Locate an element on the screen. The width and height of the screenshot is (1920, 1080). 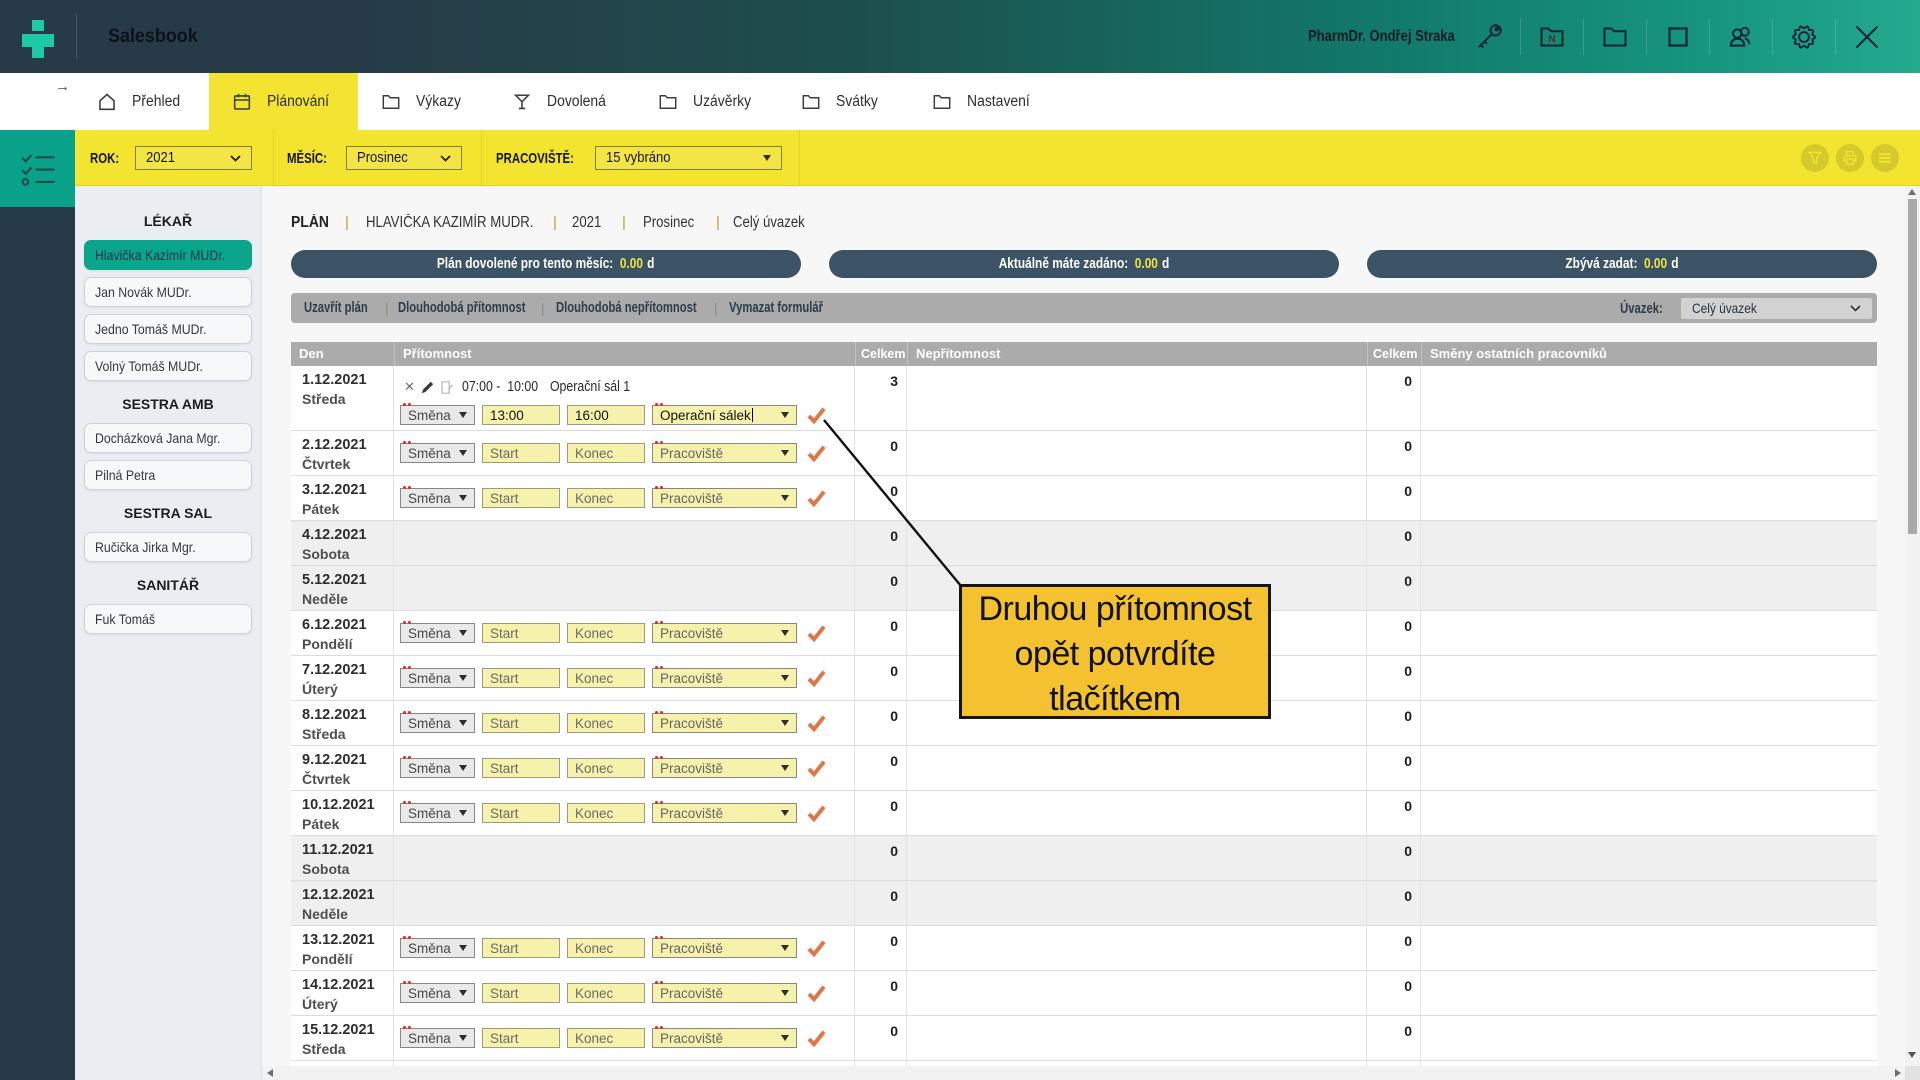
breadcrumb-item: HLAVIČKA KAZIMÍR MUDR. is located at coordinates (449, 223).